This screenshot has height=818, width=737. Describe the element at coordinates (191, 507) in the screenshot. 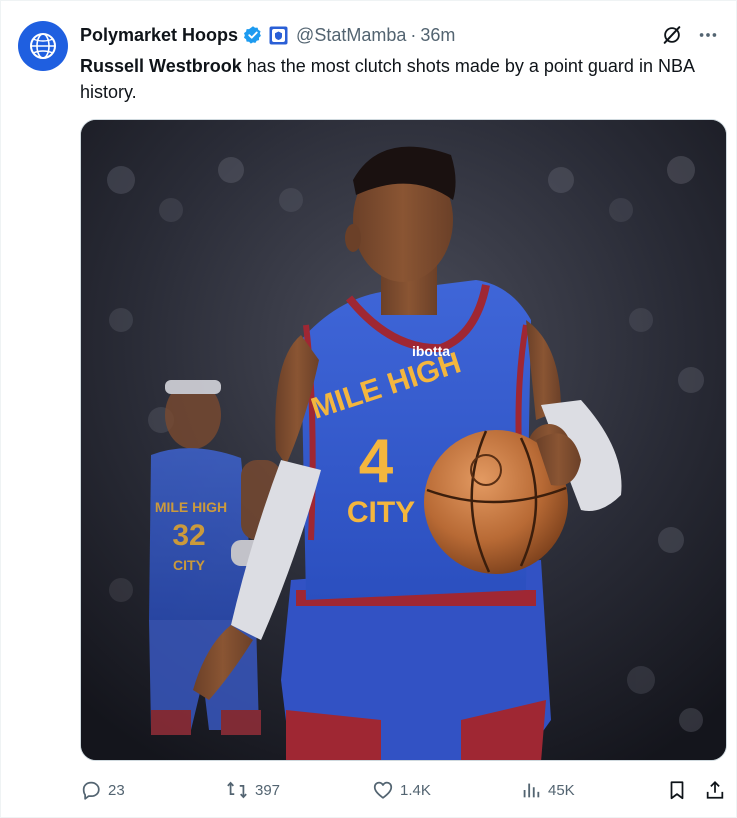

I see `back-jersey-text-1: MILE HIGH` at that location.